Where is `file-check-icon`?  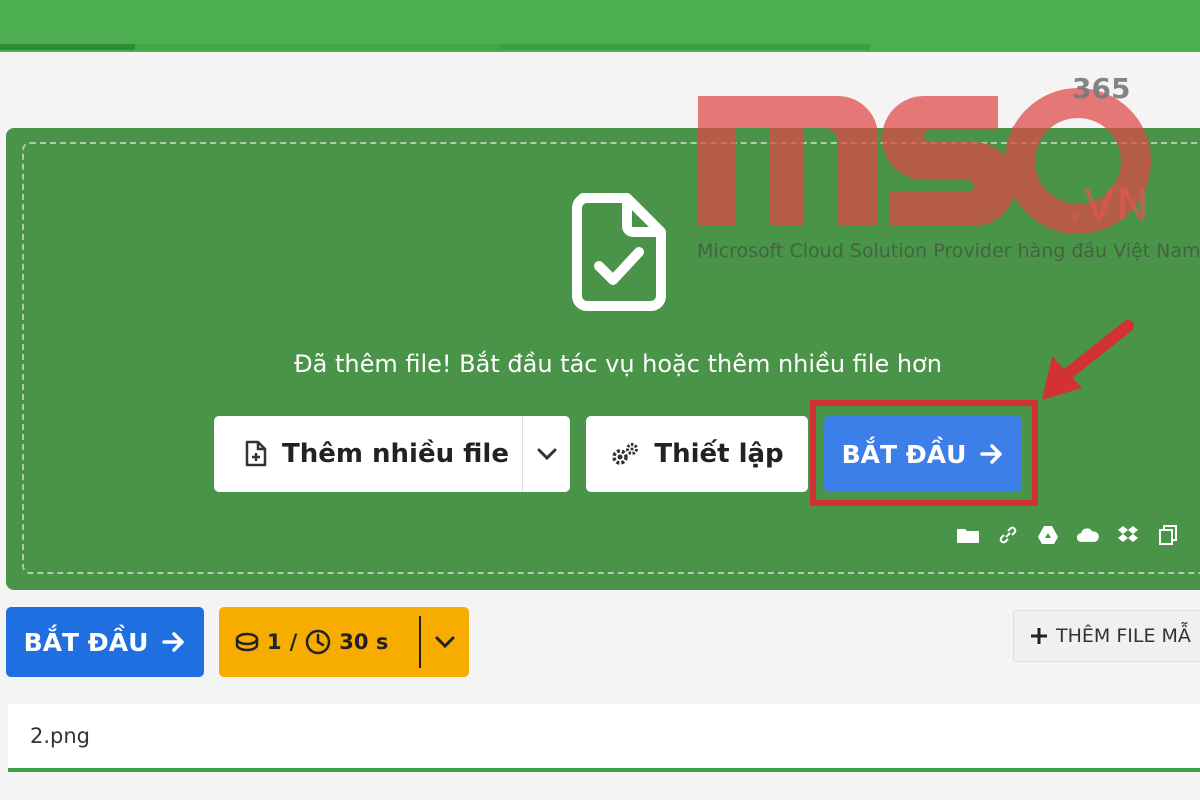 file-check-icon is located at coordinates (619, 252).